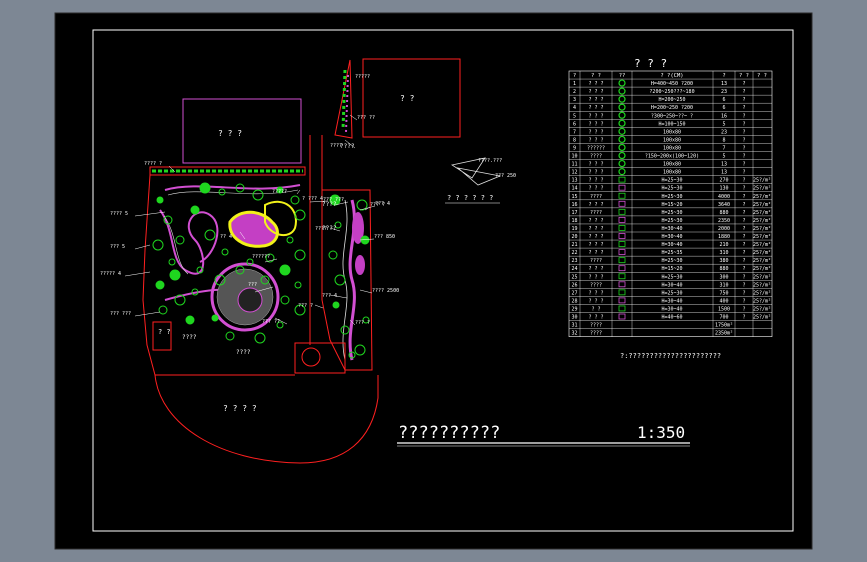  What do you see at coordinates (189, 337) in the screenshot?
I see `label-bridge: ????` at bounding box center [189, 337].